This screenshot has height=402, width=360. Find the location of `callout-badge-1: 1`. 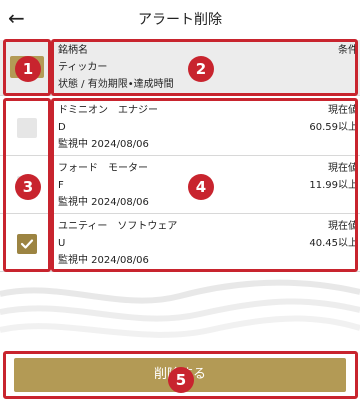

callout-badge-1: 1 is located at coordinates (28, 69).